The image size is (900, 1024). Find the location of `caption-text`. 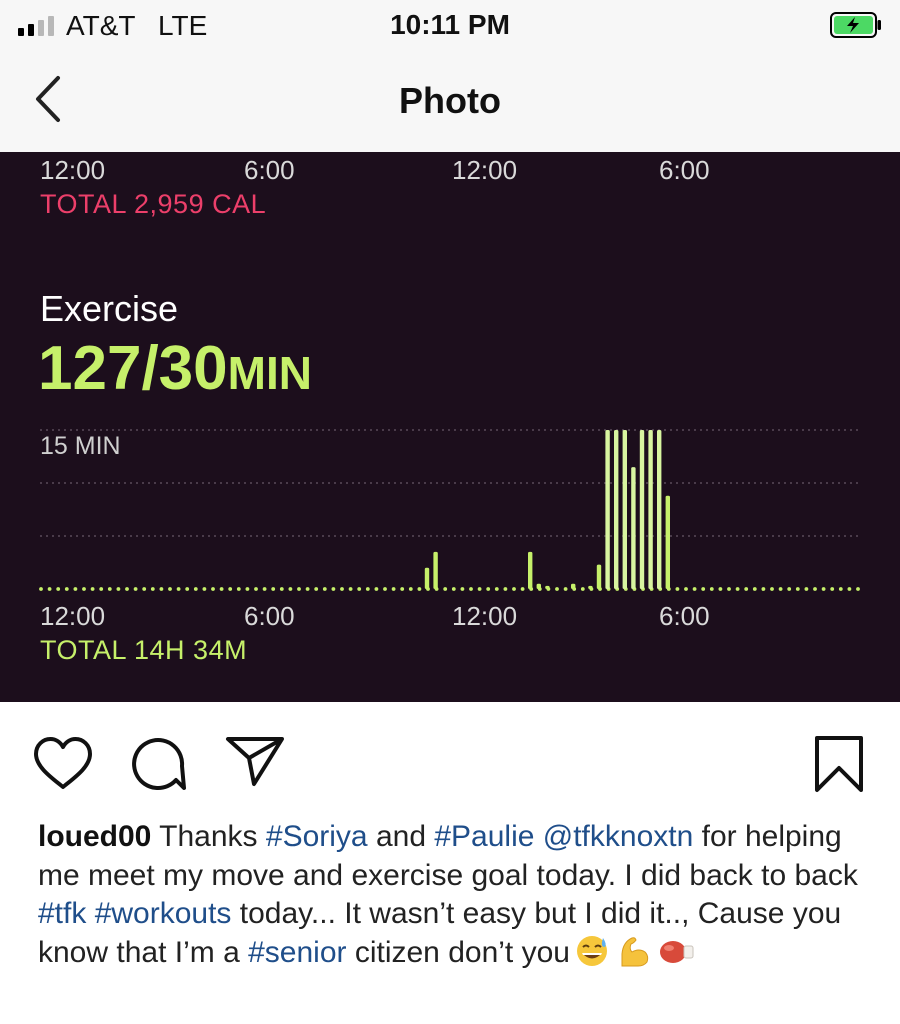

caption-text is located at coordinates (538, 836).